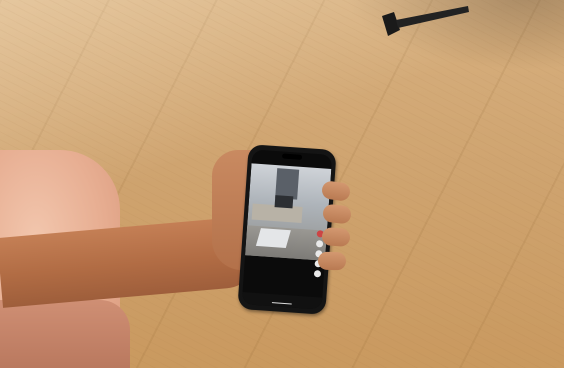 The width and height of the screenshot is (564, 368). Describe the element at coordinates (284, 202) in the screenshot. I see `video-laptop` at that location.